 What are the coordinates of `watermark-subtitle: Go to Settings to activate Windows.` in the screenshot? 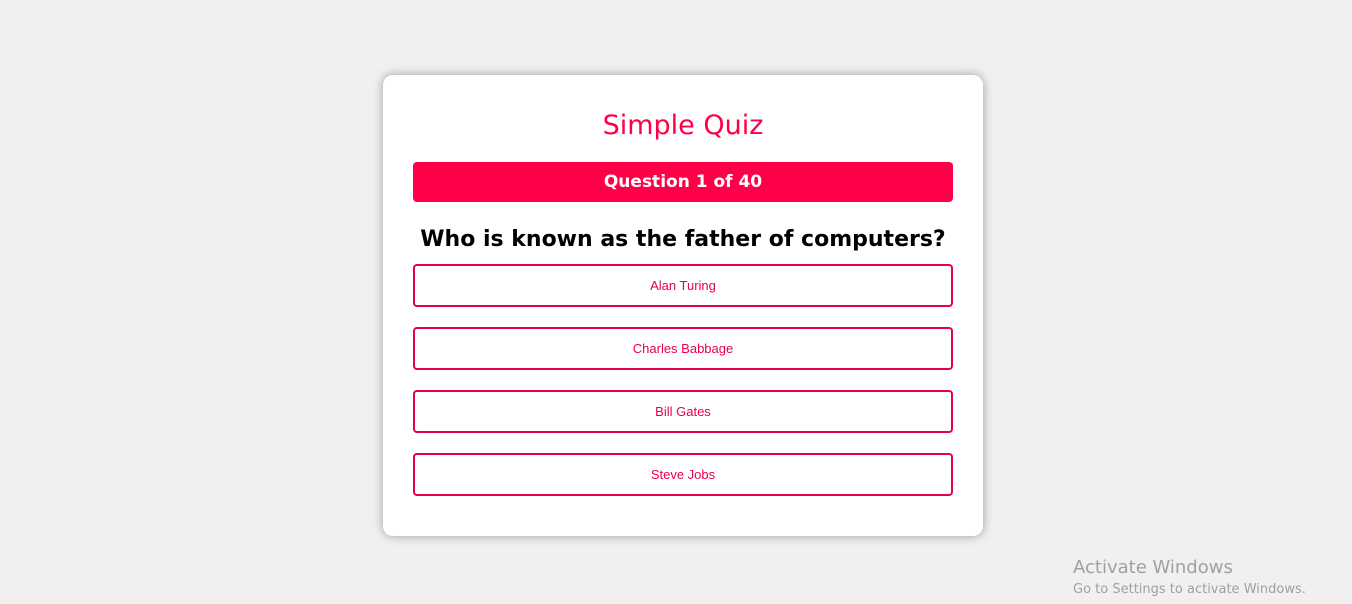 It's located at (1189, 589).